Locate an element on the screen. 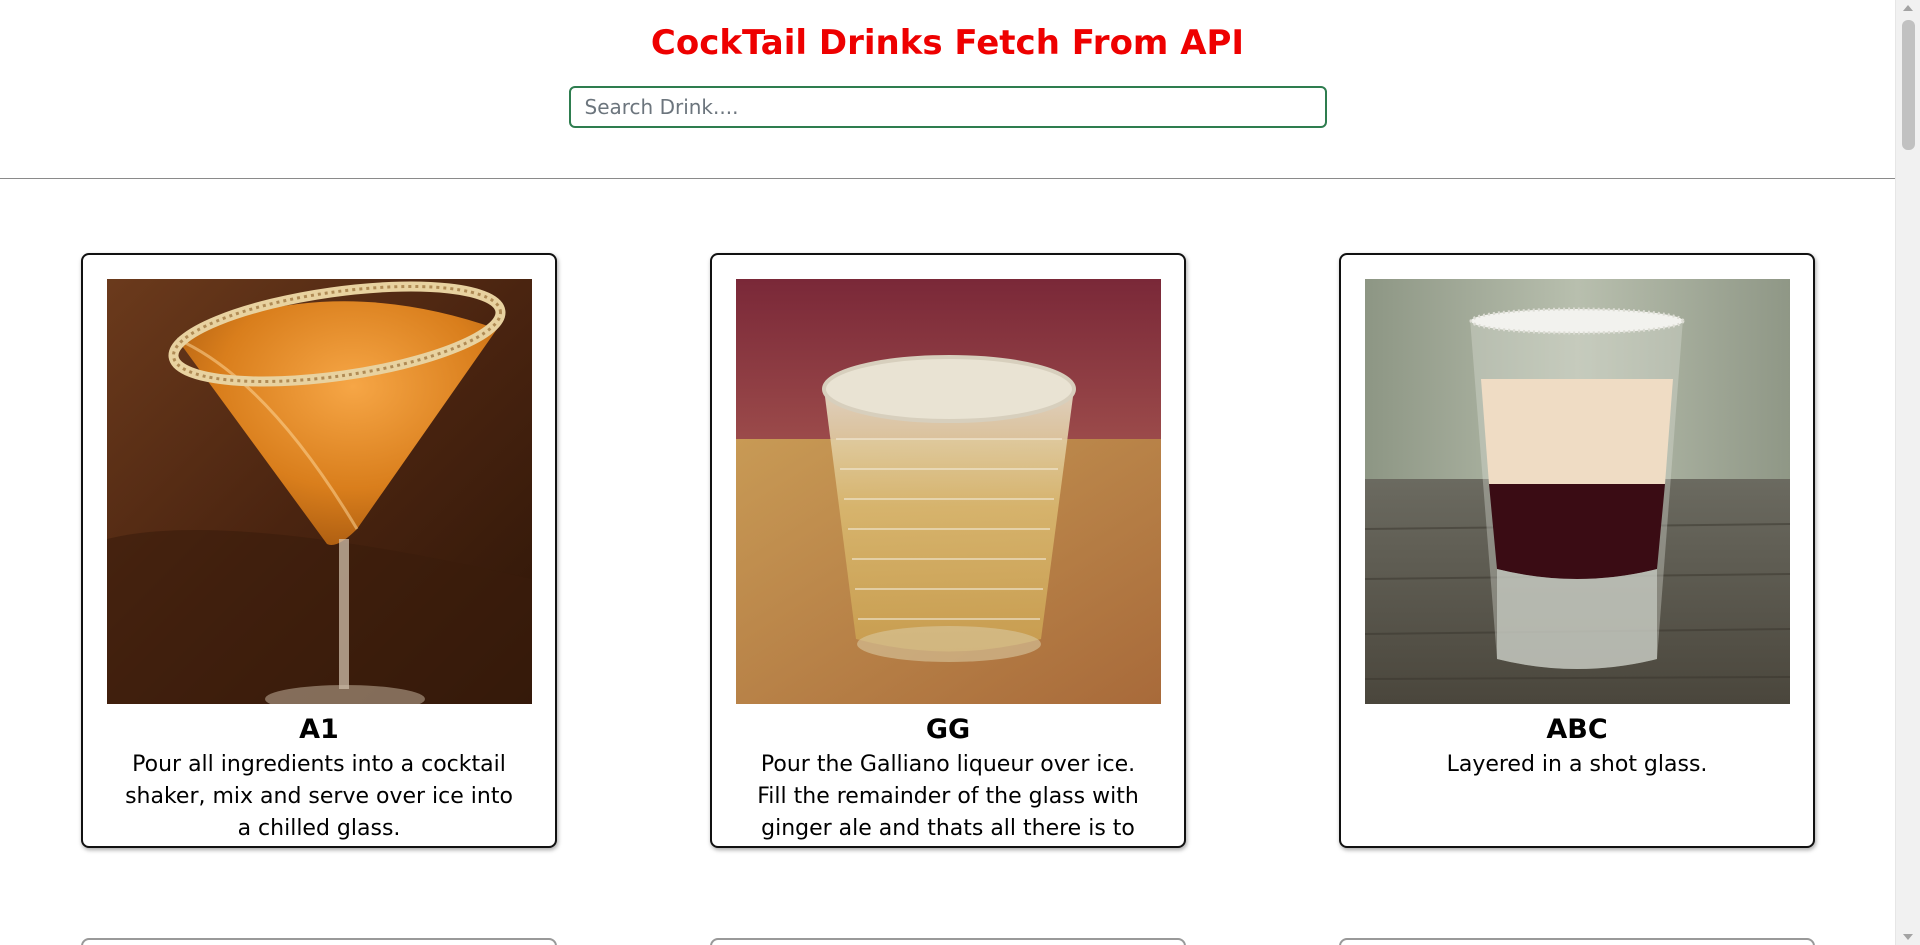  scroll-down-icon is located at coordinates (1908, 937).